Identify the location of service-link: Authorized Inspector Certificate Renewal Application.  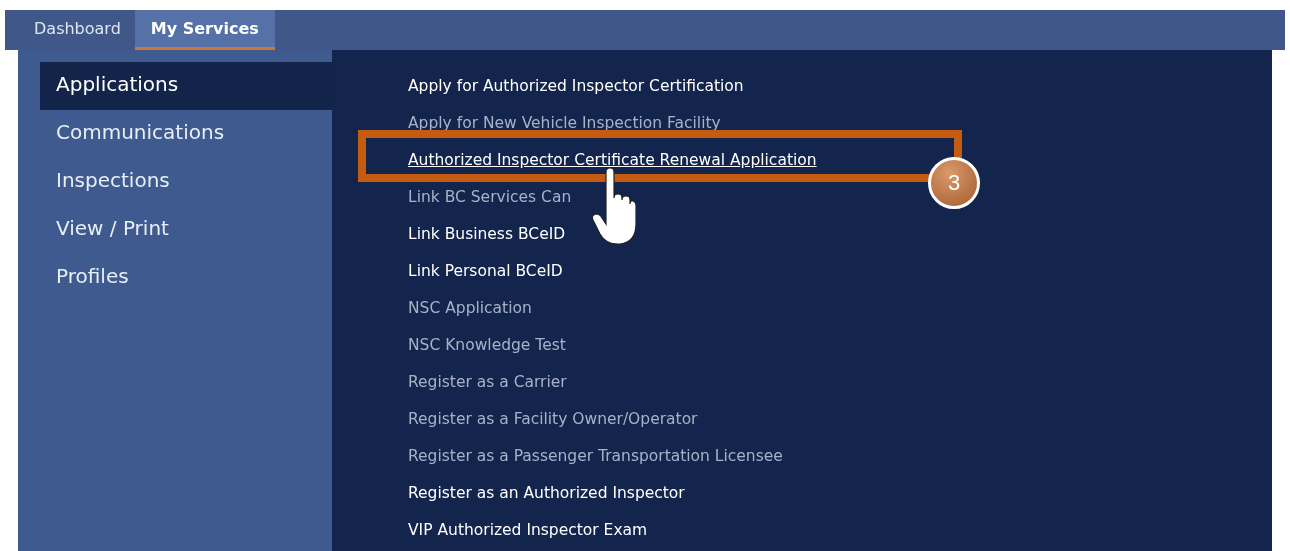
(612, 160).